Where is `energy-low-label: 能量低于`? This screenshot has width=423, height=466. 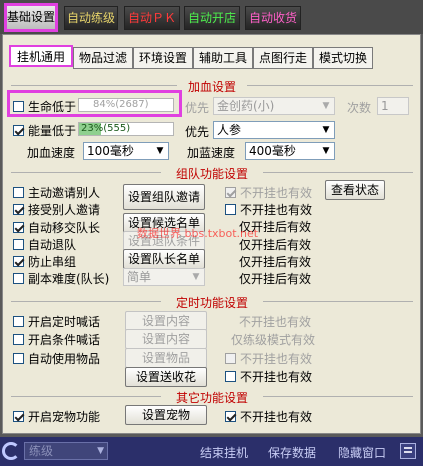
energy-low-label: 能量低于 is located at coordinates (52, 131).